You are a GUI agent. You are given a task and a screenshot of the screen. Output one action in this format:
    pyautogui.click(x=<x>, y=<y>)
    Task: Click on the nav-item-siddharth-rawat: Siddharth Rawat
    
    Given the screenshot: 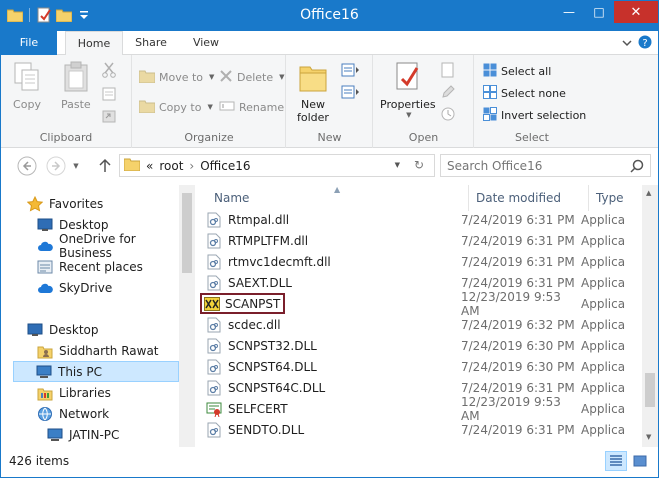 What is the action you would take?
    pyautogui.click(x=107, y=350)
    